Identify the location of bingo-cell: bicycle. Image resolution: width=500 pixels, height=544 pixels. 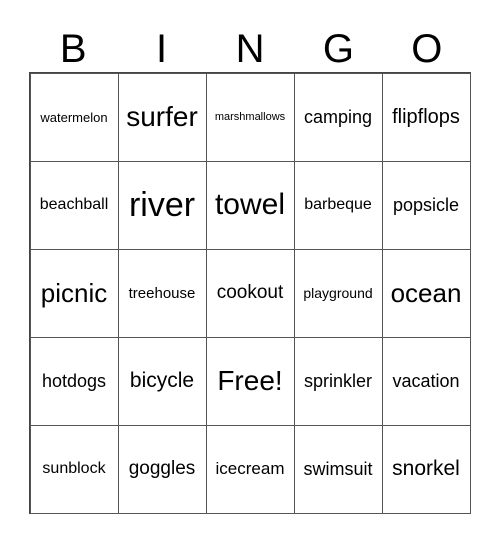
(162, 381).